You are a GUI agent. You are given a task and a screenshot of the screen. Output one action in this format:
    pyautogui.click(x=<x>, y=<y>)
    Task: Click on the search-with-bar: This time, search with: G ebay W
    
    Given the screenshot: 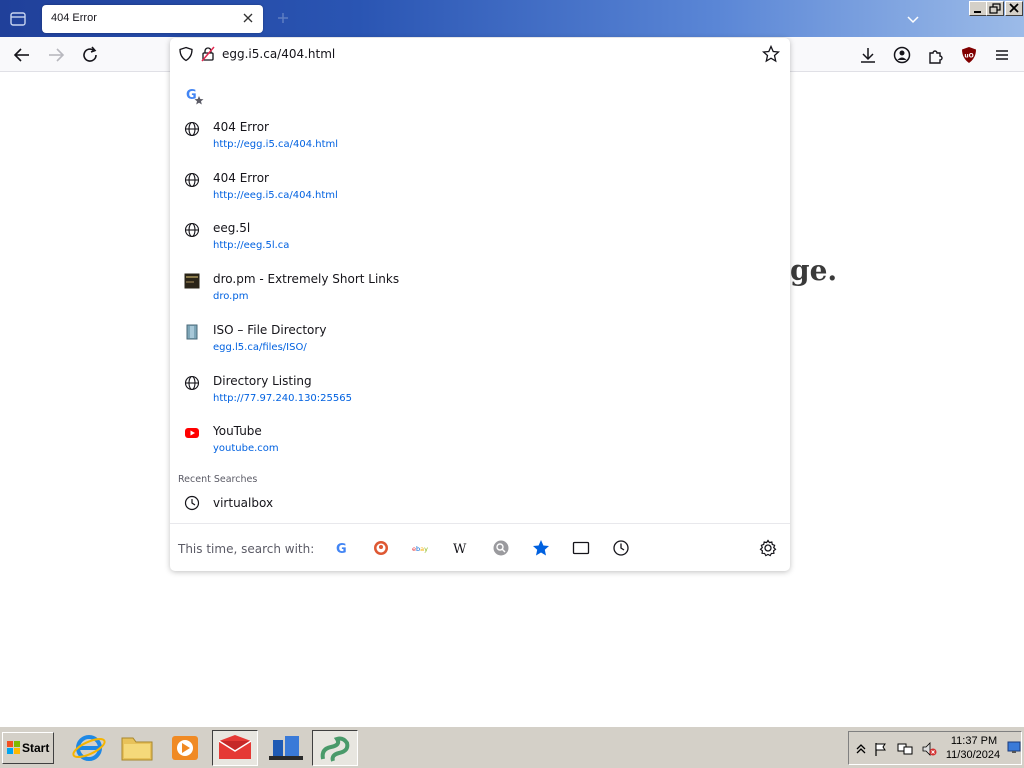 What is the action you would take?
    pyautogui.click(x=480, y=547)
    